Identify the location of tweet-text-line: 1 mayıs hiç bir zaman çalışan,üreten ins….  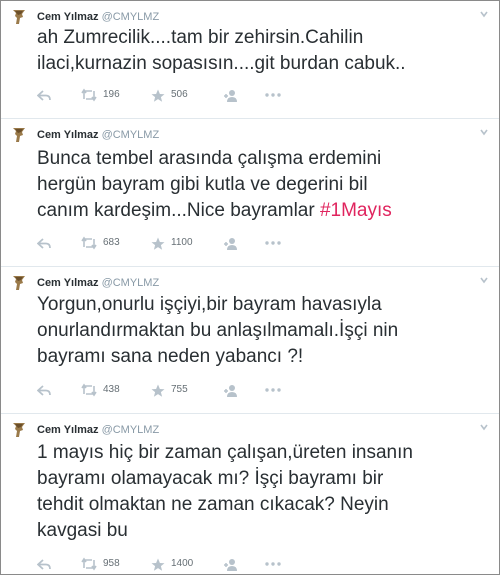
(225, 452).